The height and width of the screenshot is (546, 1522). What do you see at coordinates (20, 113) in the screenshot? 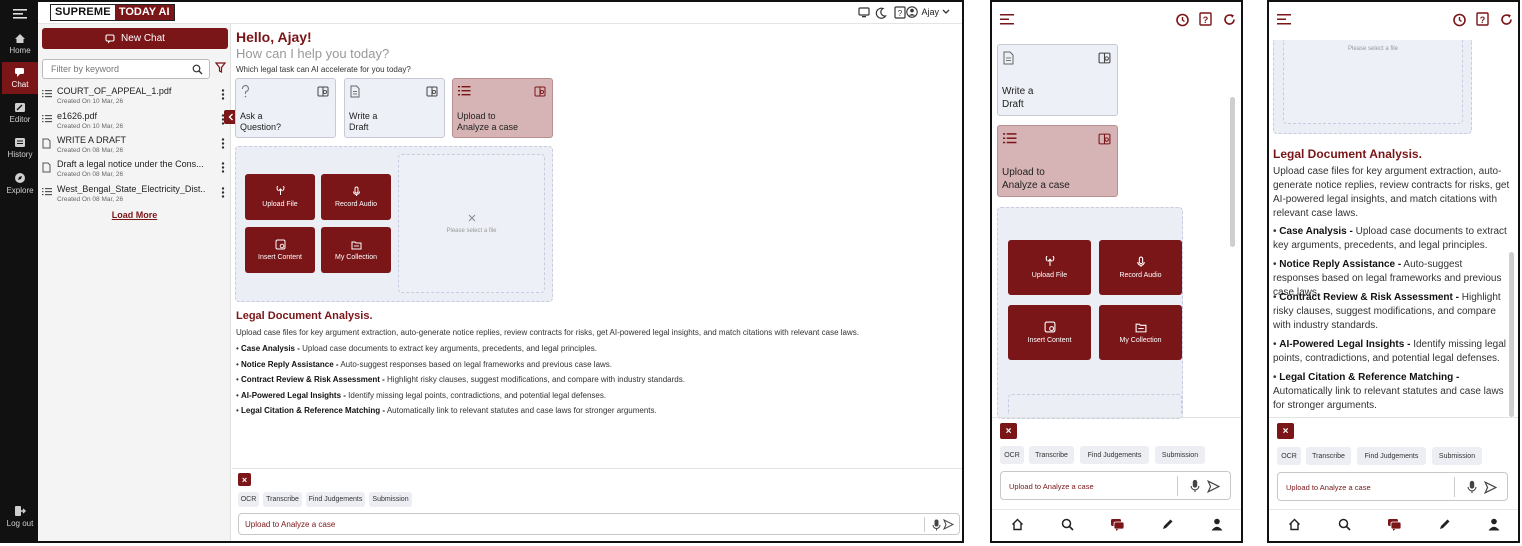
I see `rail-item-editor: Editor` at bounding box center [20, 113].